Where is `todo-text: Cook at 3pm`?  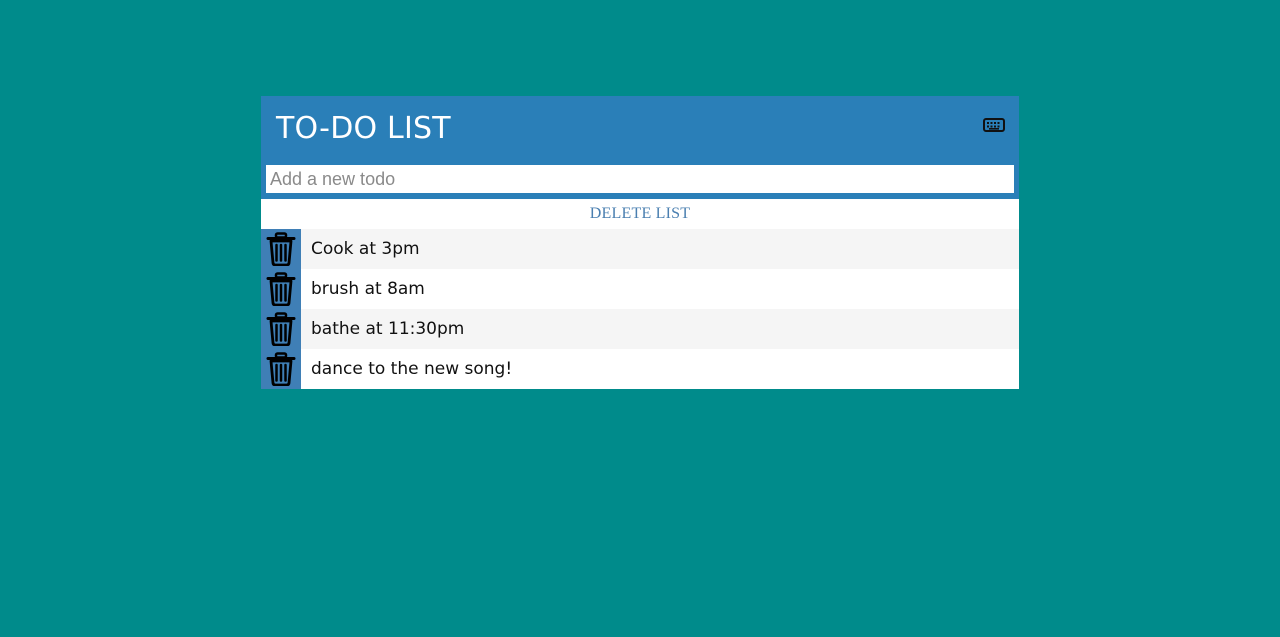 todo-text: Cook at 3pm is located at coordinates (365, 249).